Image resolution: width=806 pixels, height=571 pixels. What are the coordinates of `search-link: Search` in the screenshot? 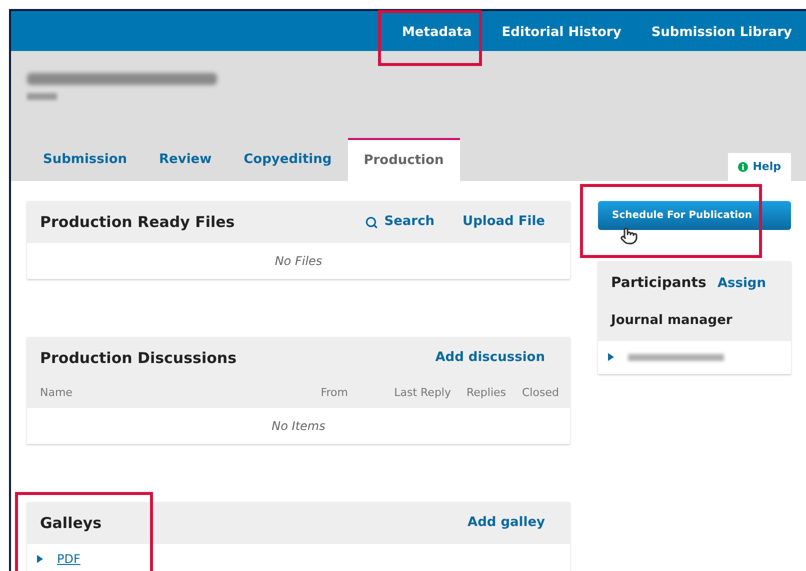 It's located at (400, 222).